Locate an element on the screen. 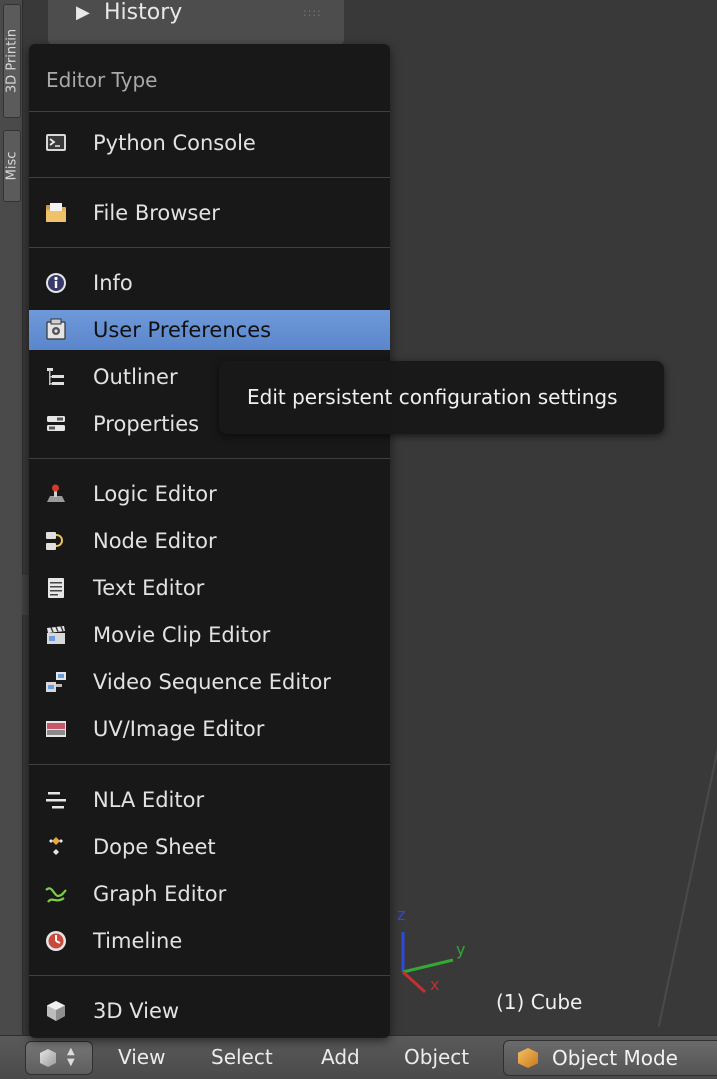 This screenshot has width=717, height=1079. dope-sheet-icon is located at coordinates (56, 846).